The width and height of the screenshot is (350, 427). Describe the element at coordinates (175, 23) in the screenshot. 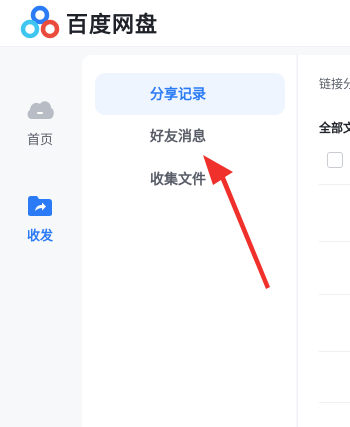

I see `app-header: 百度网盘` at that location.